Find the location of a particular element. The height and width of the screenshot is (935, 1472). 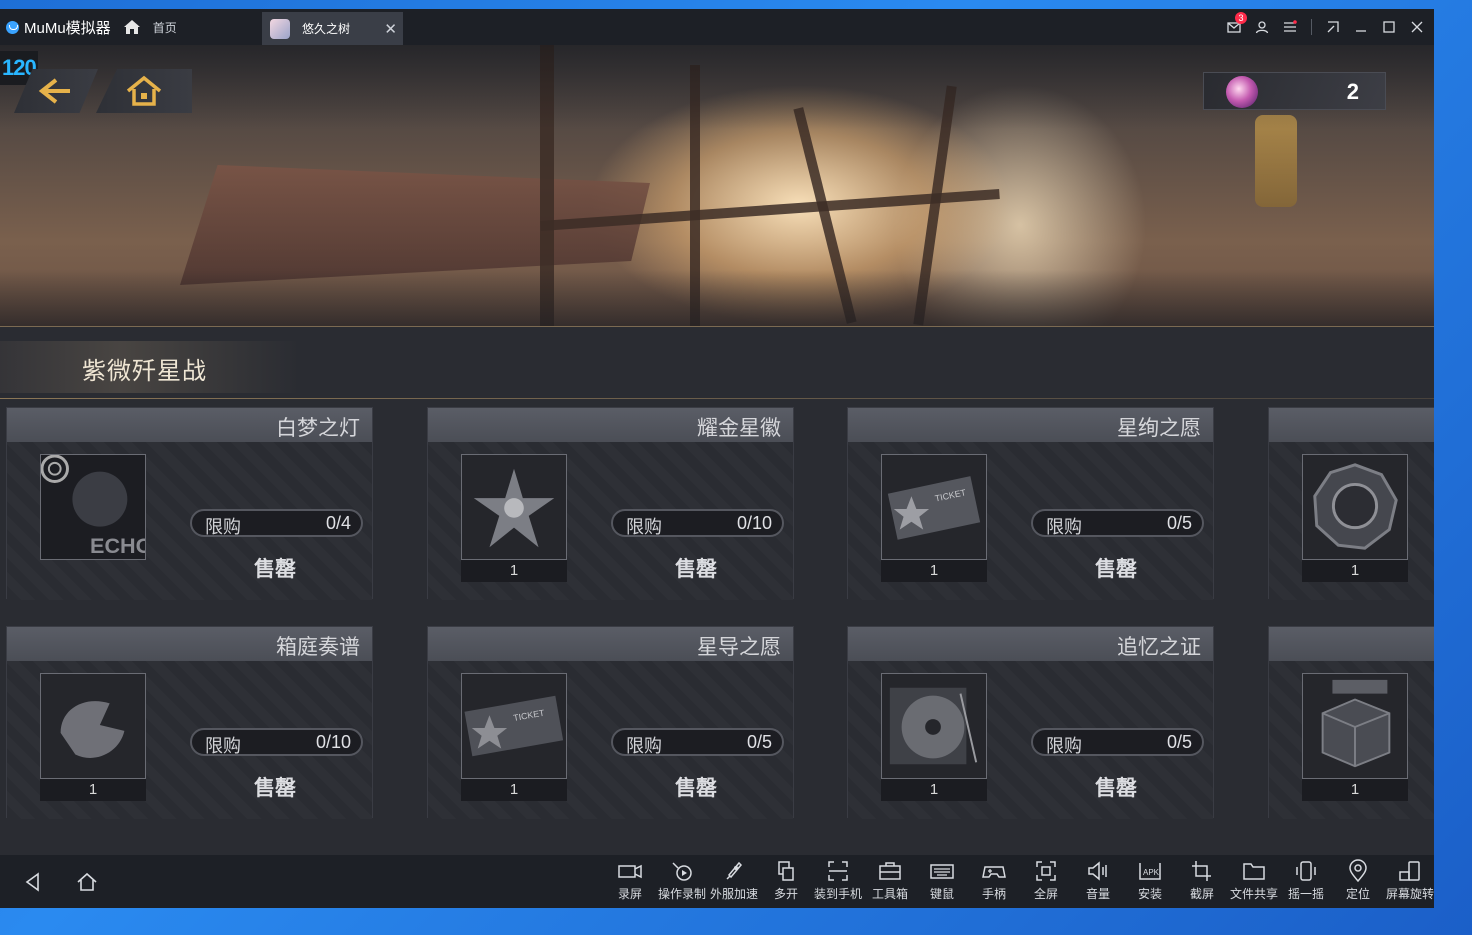

medal-icon is located at coordinates (1355, 507).